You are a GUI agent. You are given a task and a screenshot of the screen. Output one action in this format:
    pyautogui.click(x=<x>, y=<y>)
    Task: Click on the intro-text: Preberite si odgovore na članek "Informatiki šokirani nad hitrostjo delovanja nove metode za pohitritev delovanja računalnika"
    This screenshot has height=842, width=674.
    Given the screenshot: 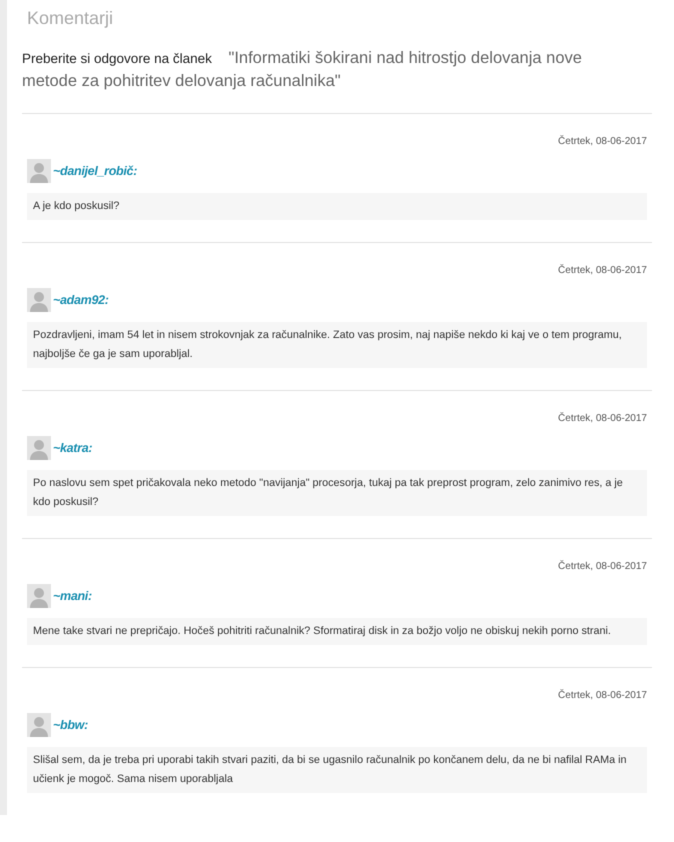 What is the action you would take?
    pyautogui.click(x=302, y=70)
    